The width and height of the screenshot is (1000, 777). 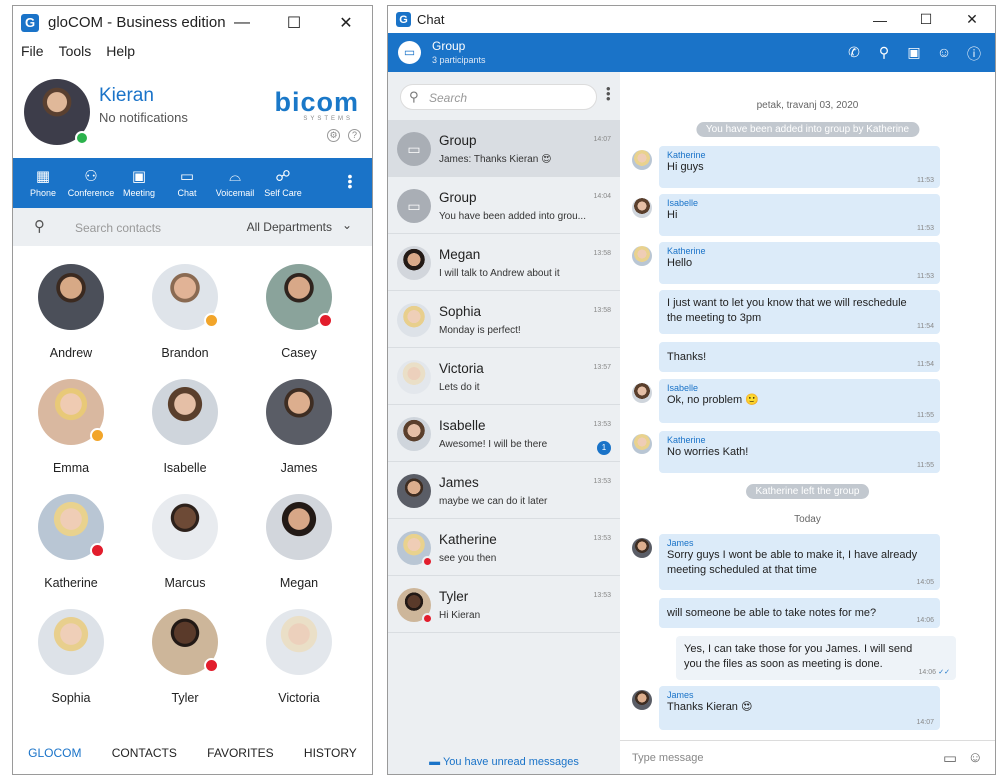 What do you see at coordinates (71, 427) in the screenshot?
I see `contact-card: Emma` at bounding box center [71, 427].